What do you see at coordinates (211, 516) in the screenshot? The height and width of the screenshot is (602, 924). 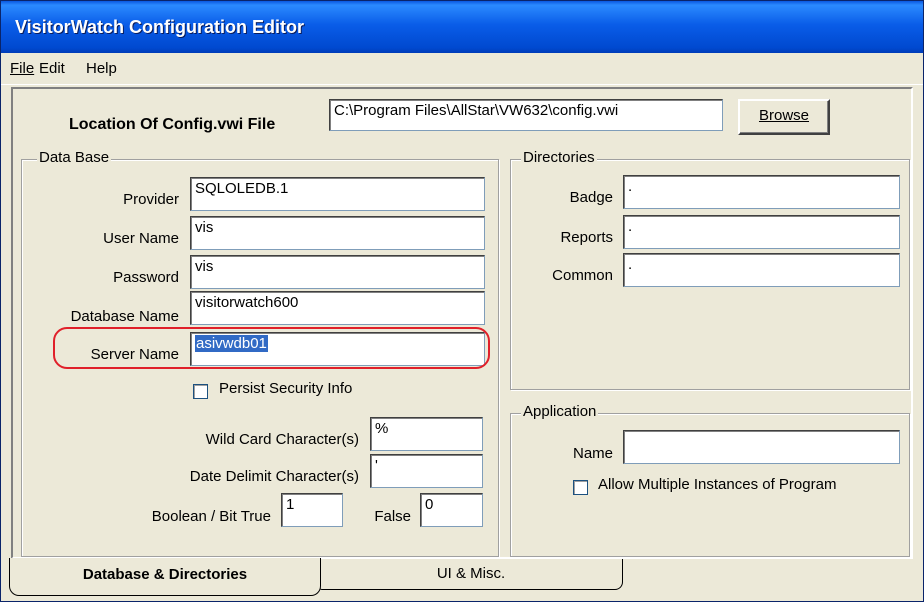 I see `boolean-true-label: Boolean / Bit True` at bounding box center [211, 516].